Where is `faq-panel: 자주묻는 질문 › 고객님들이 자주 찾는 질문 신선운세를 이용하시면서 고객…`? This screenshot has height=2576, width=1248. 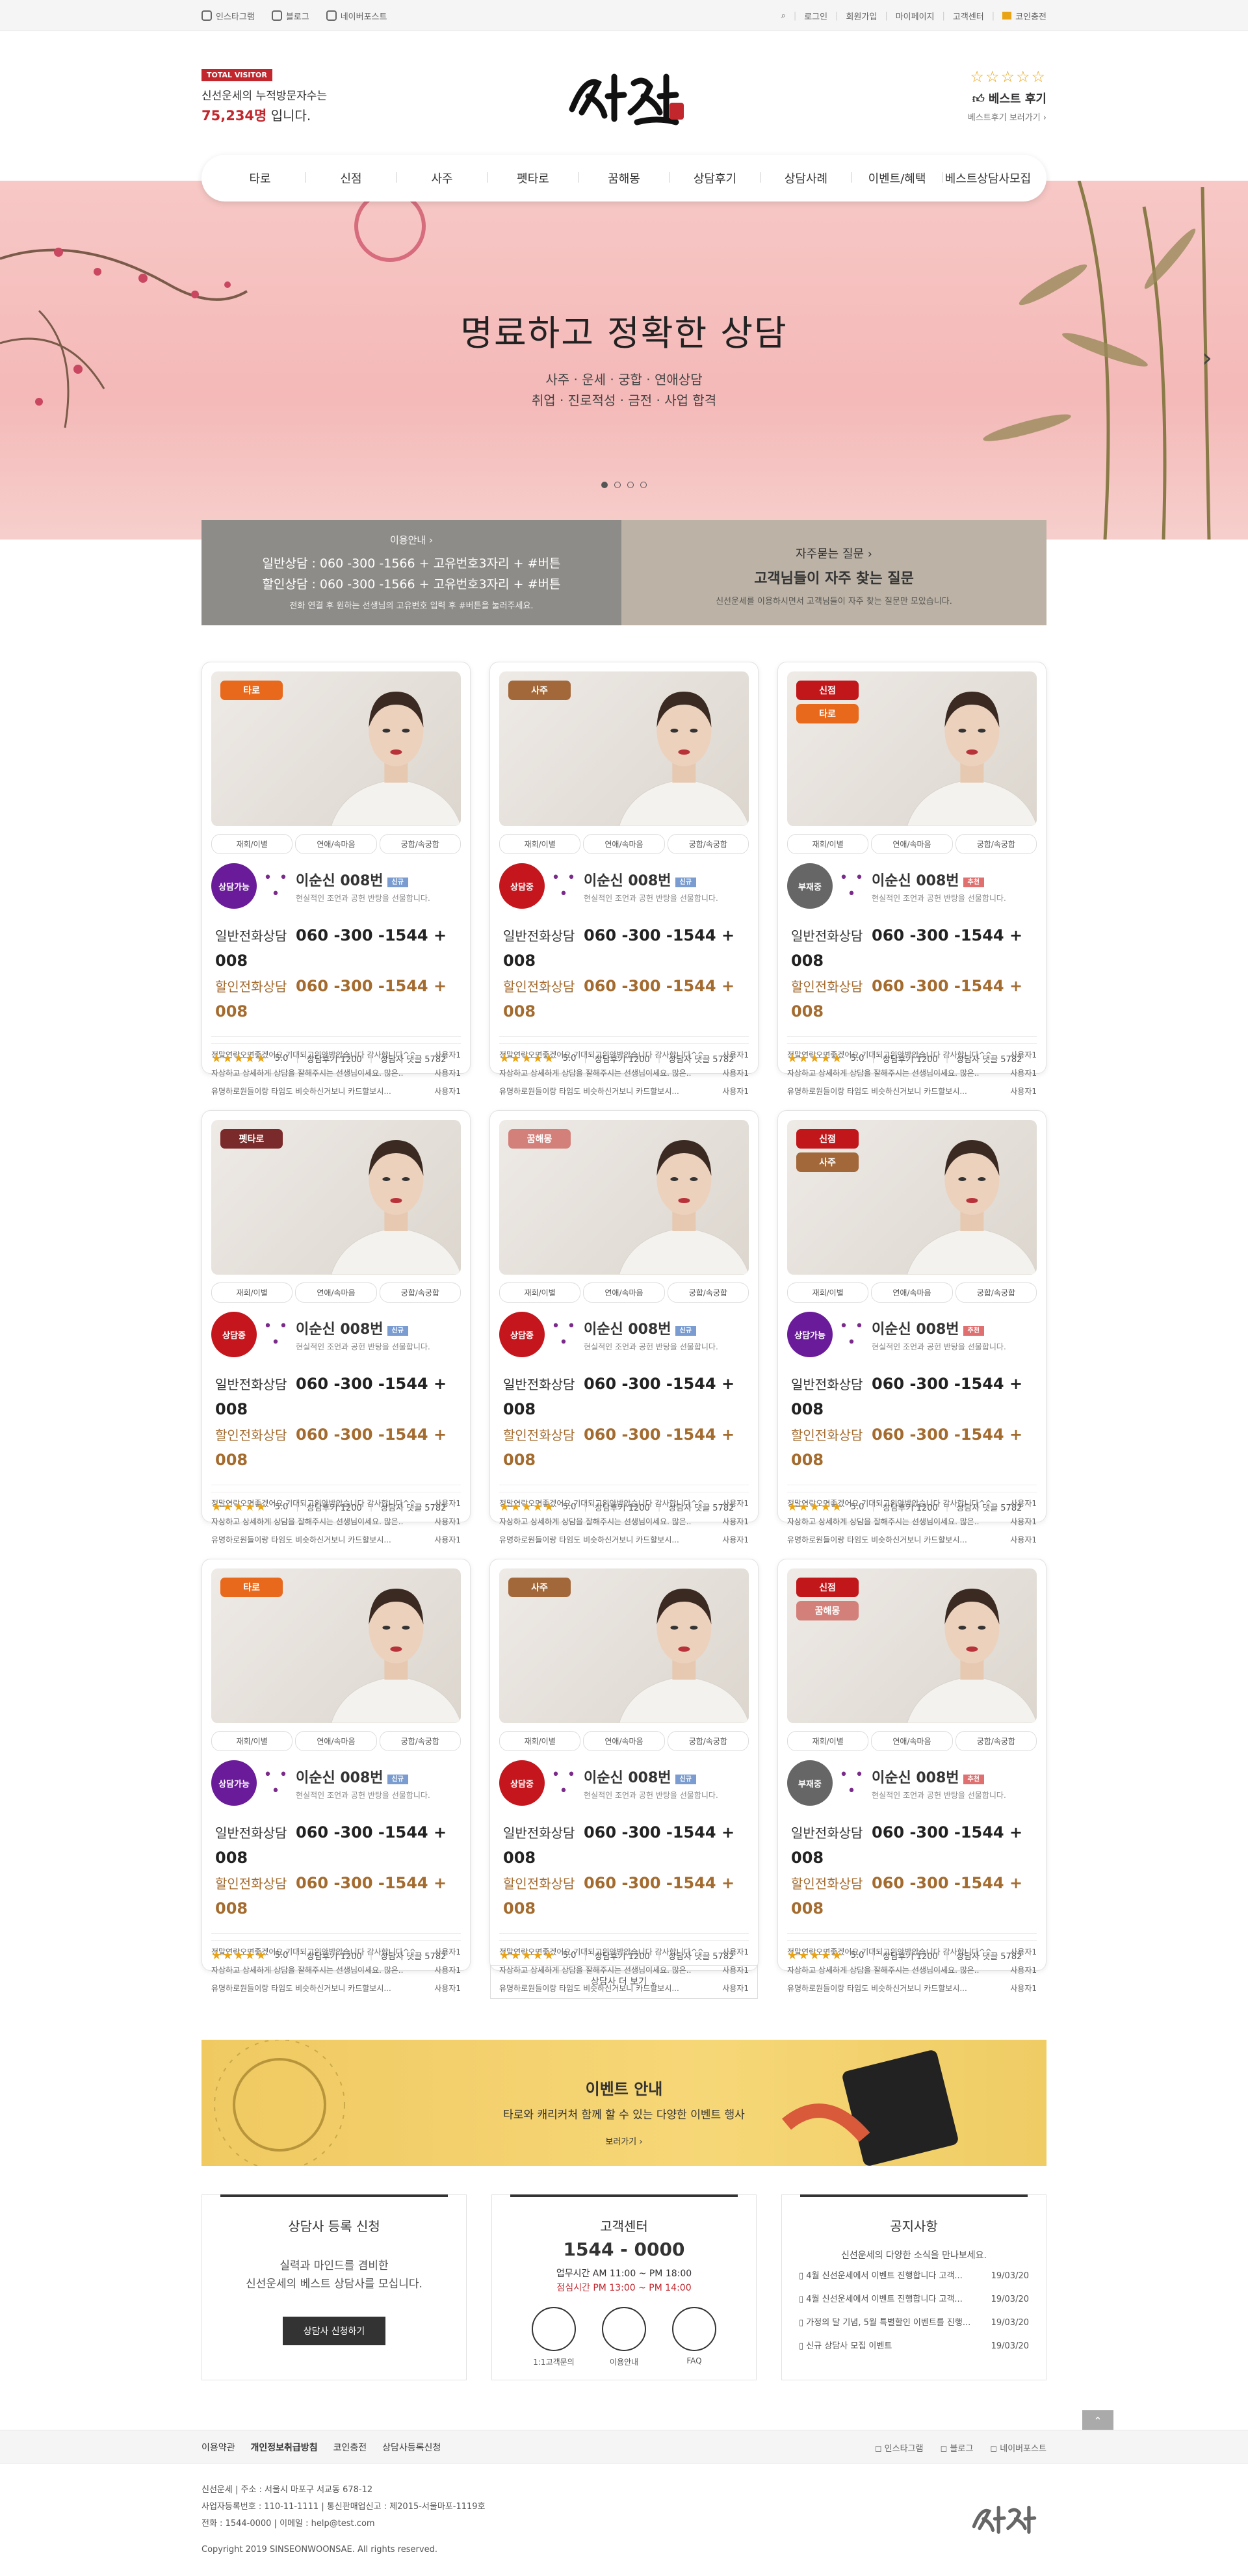
faq-panel: 자주묻는 질문 › 고객님들이 자주 찾는 질문 신선운세를 이용하시면서 고객… is located at coordinates (834, 572).